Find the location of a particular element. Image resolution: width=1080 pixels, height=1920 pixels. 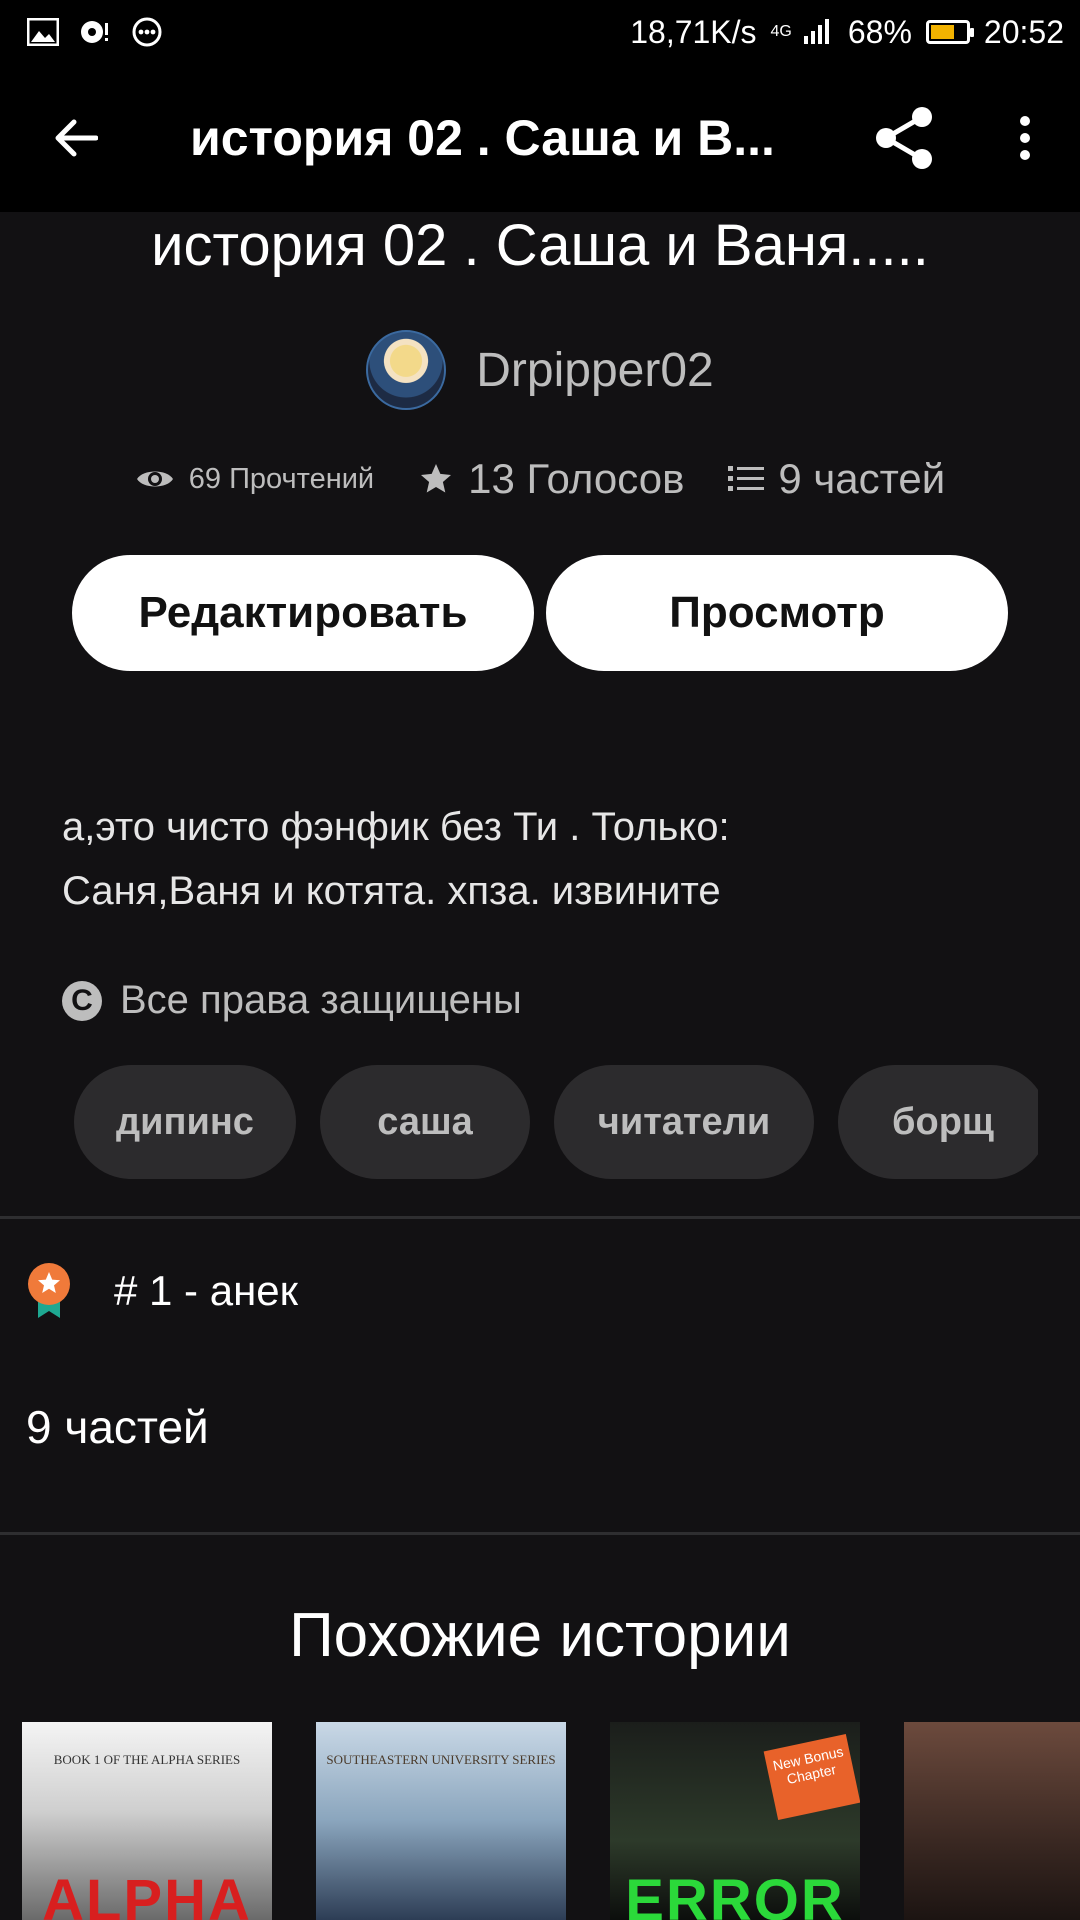

action-buttons: Редактировать Просмотр is located at coordinates (540, 613).